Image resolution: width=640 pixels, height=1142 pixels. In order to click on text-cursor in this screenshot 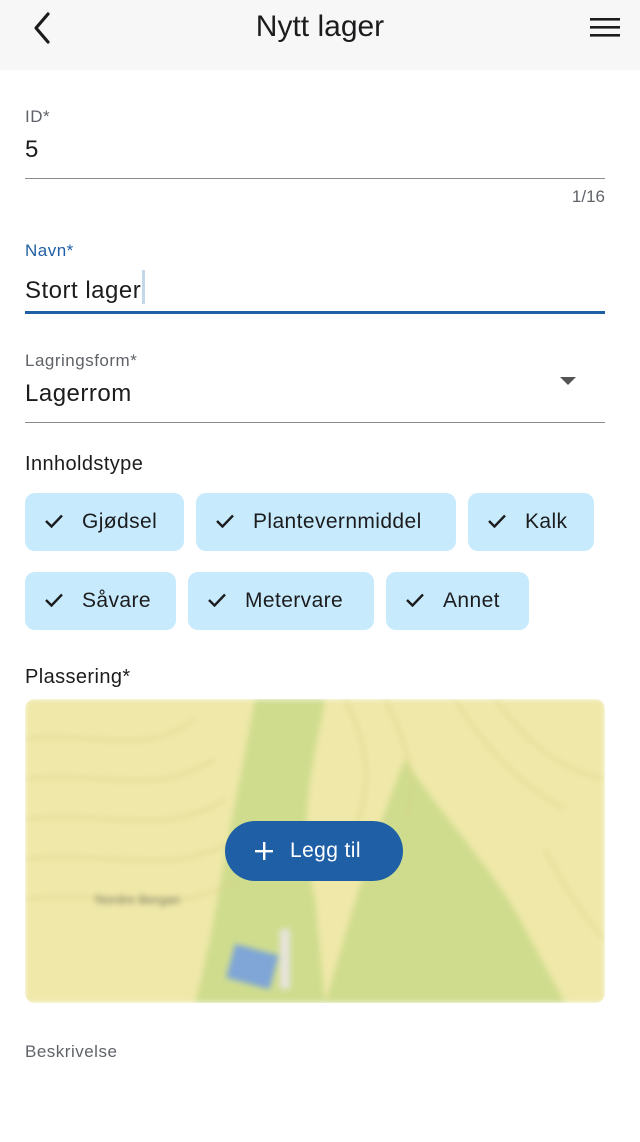, I will do `click(144, 287)`.